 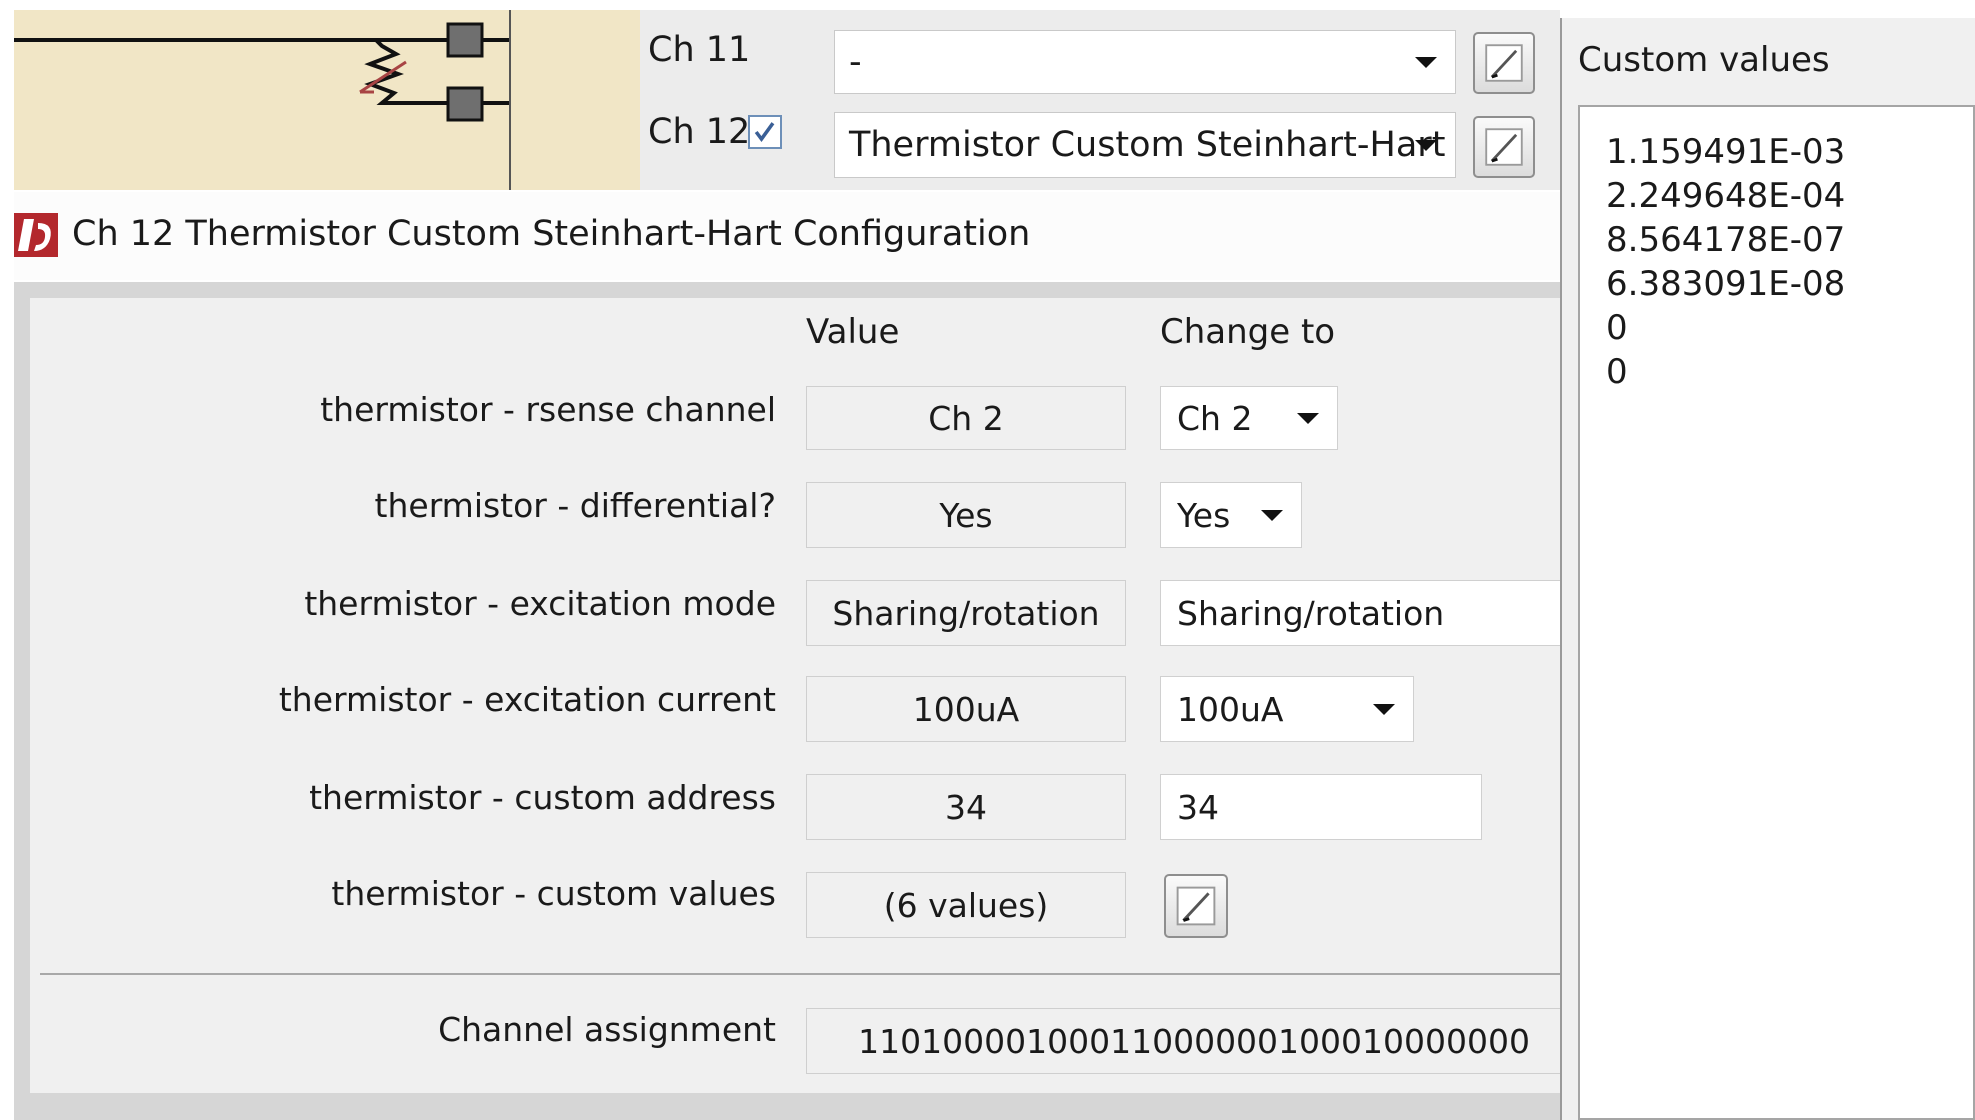 I want to click on column-header-value: Value, so click(x=853, y=332).